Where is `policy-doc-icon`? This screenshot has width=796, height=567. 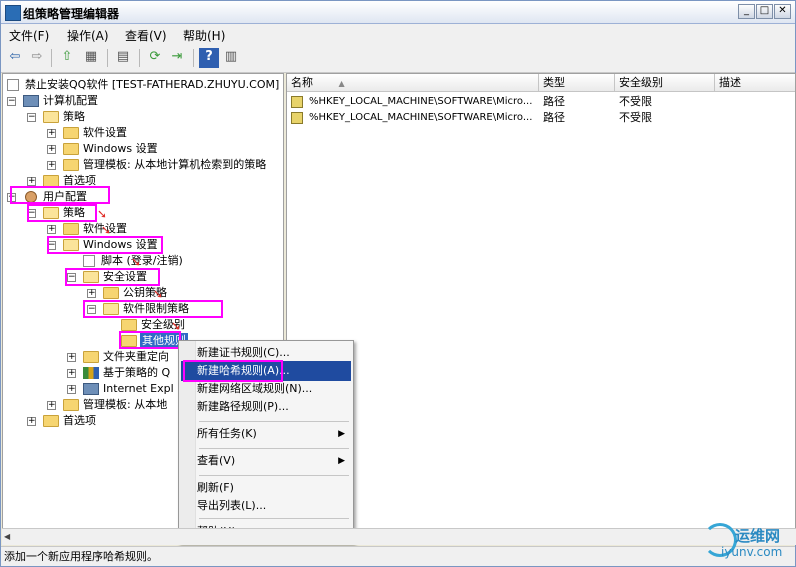 policy-doc-icon is located at coordinates (13, 85).